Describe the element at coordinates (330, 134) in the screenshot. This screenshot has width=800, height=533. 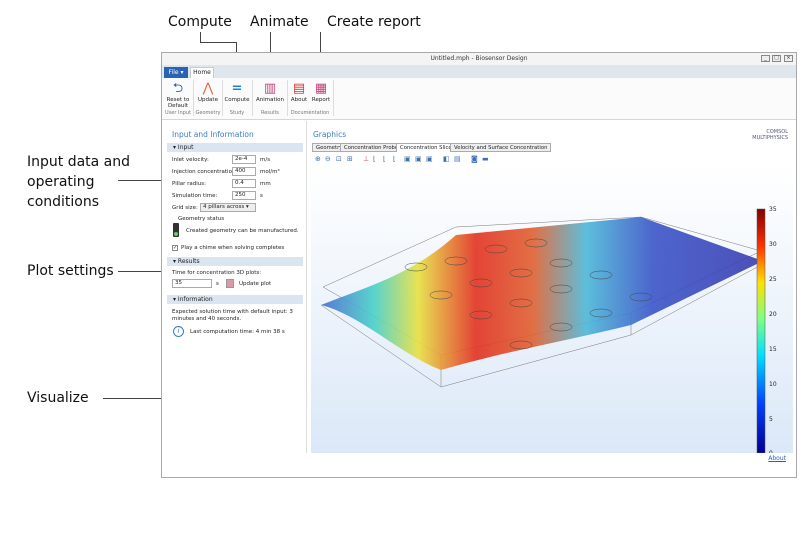
I see `graphics-title: Graphics` at that location.